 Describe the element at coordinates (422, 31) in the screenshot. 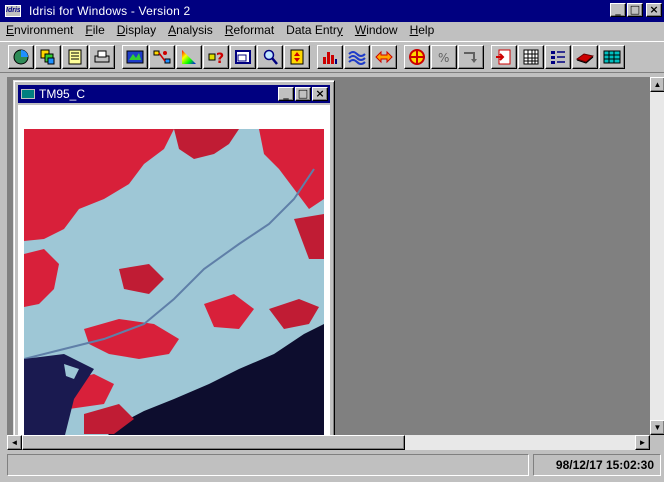

I see `menu-help: Help` at that location.